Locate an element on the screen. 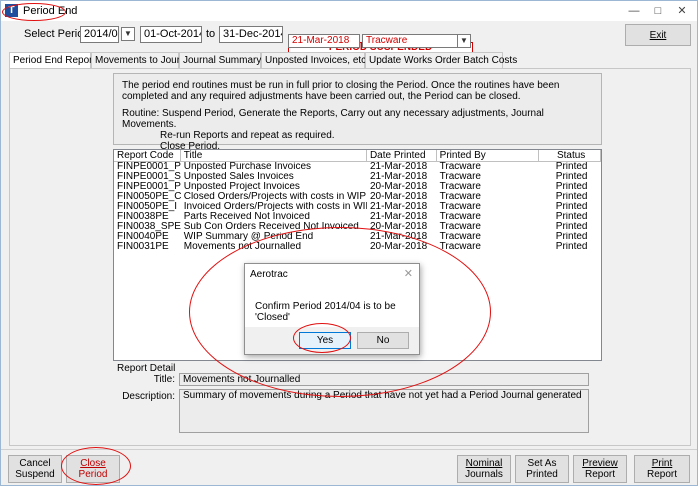  cell-report-code: FIN0038PE is located at coordinates (143, 217).